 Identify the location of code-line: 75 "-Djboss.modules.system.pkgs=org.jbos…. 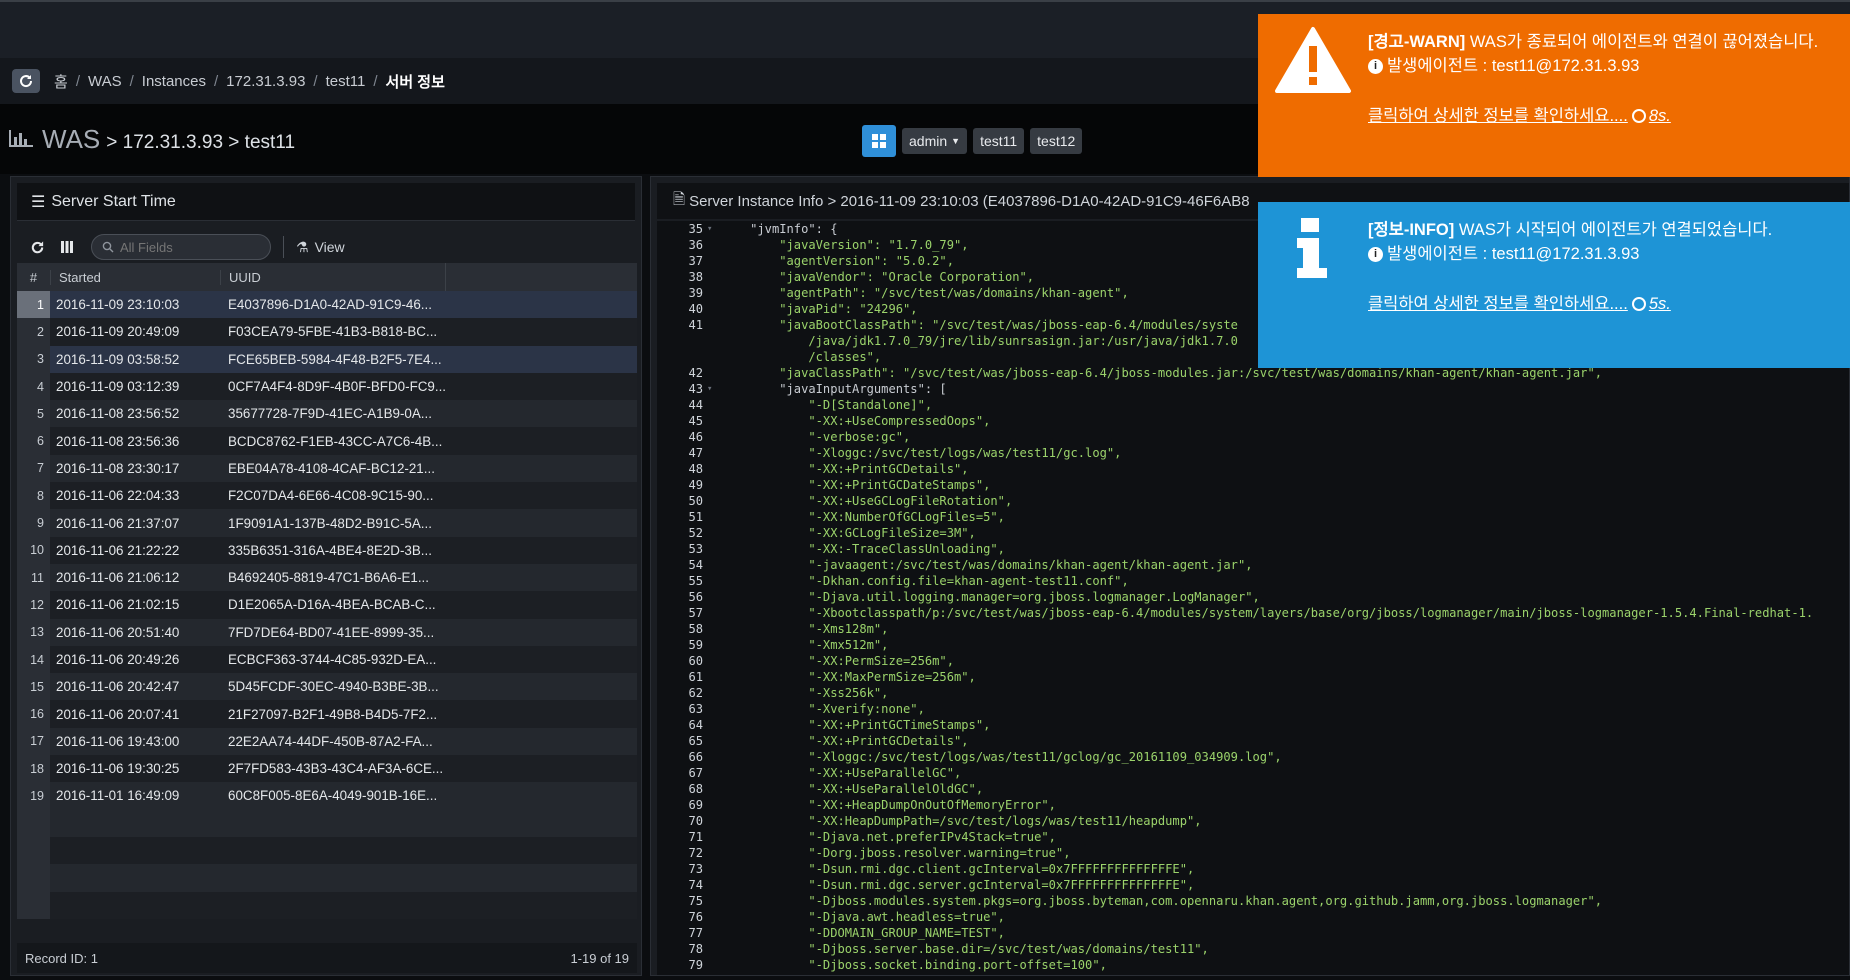
(1253, 901).